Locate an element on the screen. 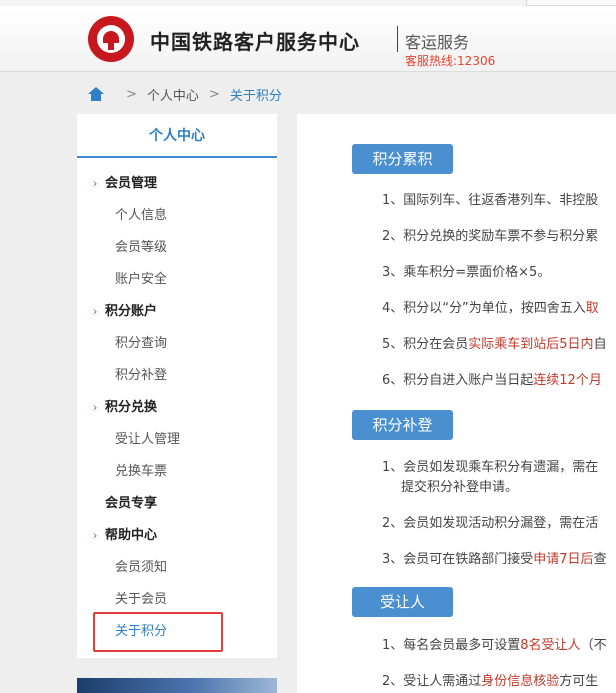 The height and width of the screenshot is (693, 616). sidebar-group-member-management: › 会员管理 is located at coordinates (177, 184).